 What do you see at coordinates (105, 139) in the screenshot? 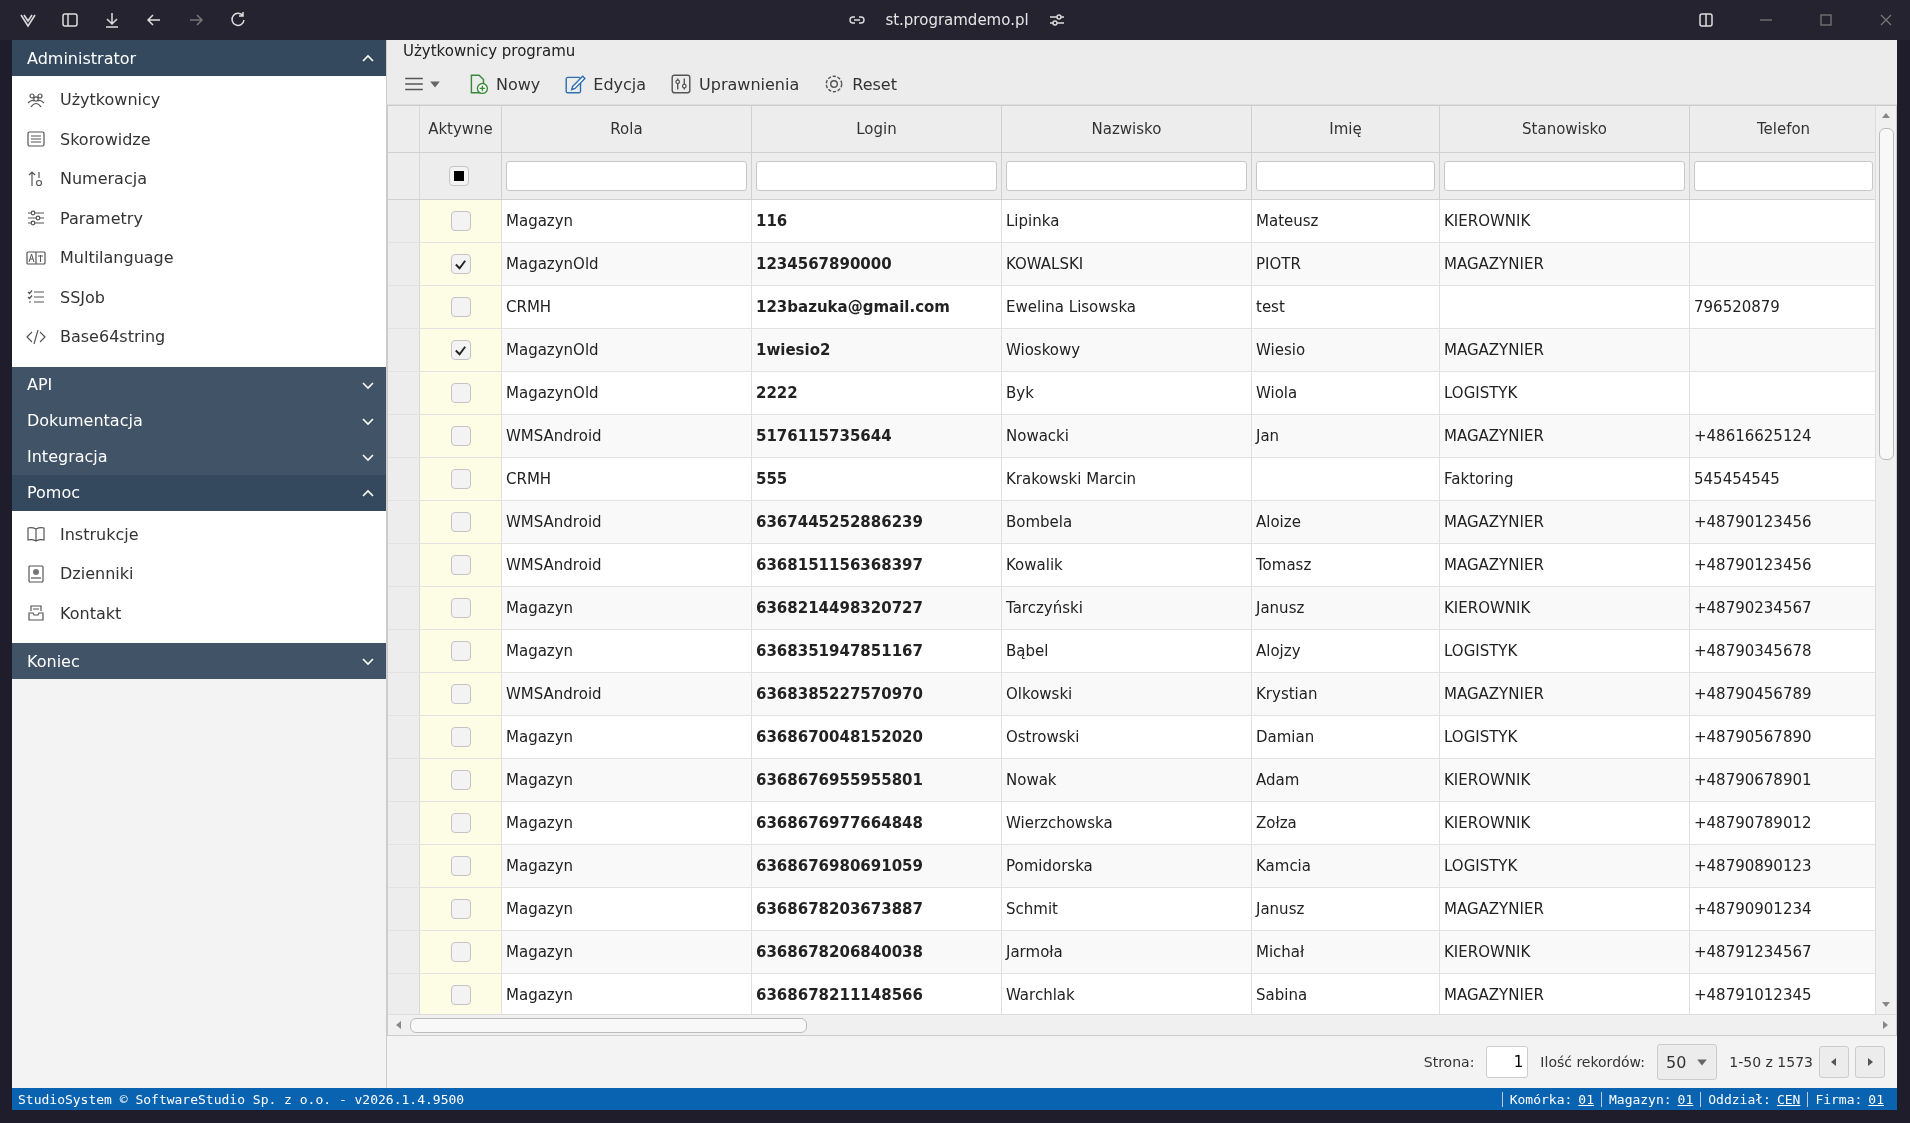
I see `sidebar-item: Skorowidze` at bounding box center [105, 139].